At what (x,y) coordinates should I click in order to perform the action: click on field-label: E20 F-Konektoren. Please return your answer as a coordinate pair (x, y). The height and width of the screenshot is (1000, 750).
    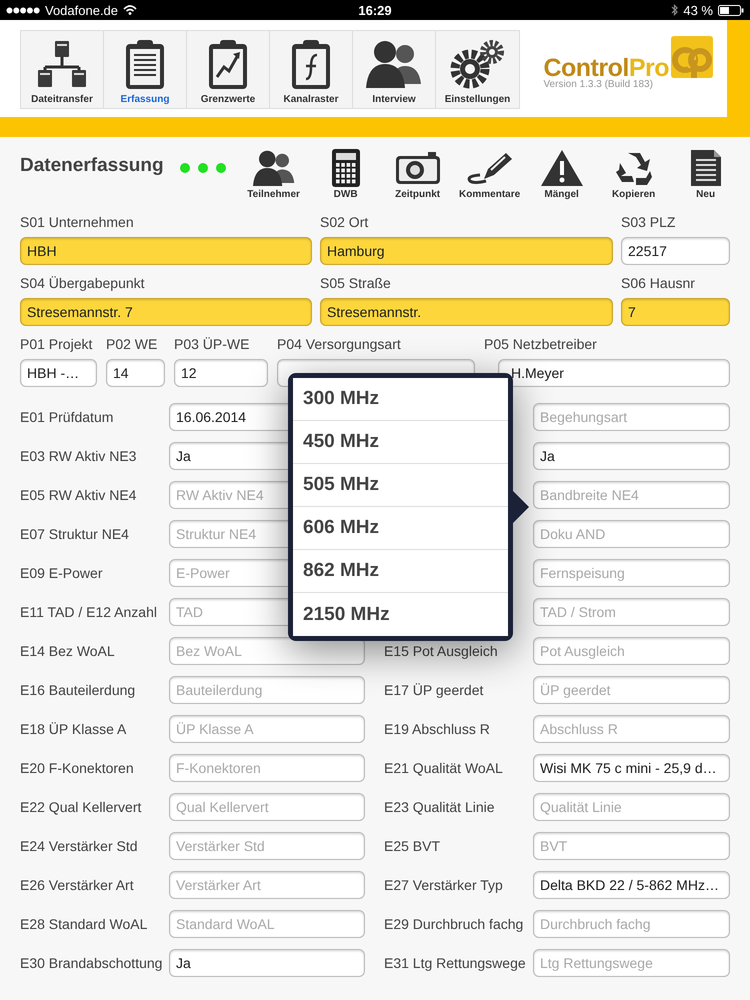
    Looking at the image, I should click on (77, 768).